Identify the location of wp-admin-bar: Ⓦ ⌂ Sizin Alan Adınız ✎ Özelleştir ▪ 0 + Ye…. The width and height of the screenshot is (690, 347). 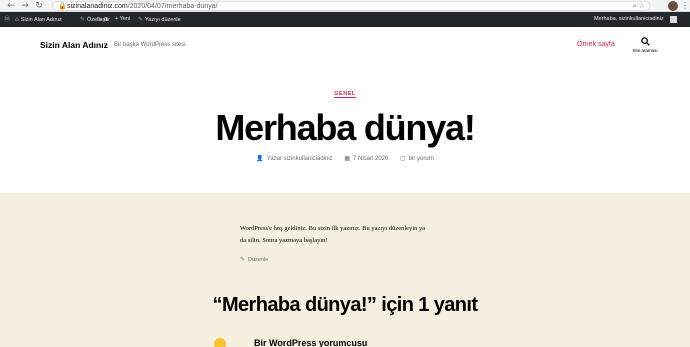
(345, 19).